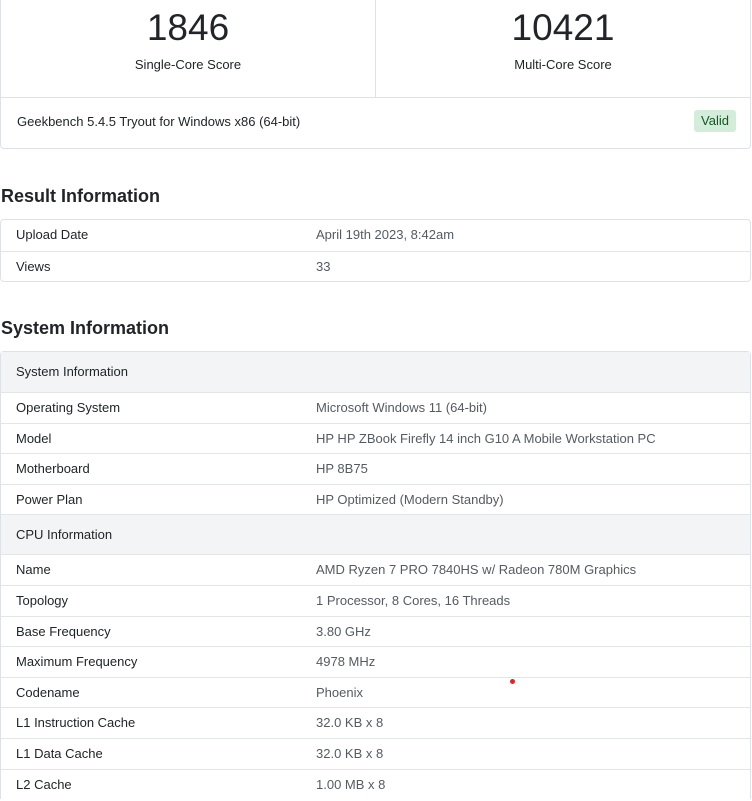 This screenshot has height=801, width=752. I want to click on row-key: L1 Instruction Cache, so click(76, 723).